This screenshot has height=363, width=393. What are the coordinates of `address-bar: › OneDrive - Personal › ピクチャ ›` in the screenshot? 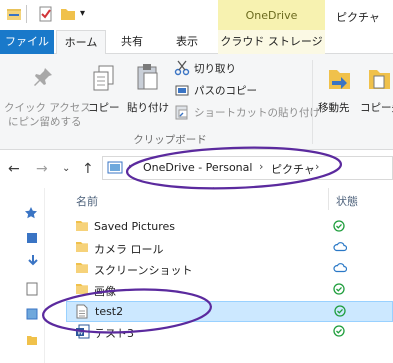 It's located at (247, 168).